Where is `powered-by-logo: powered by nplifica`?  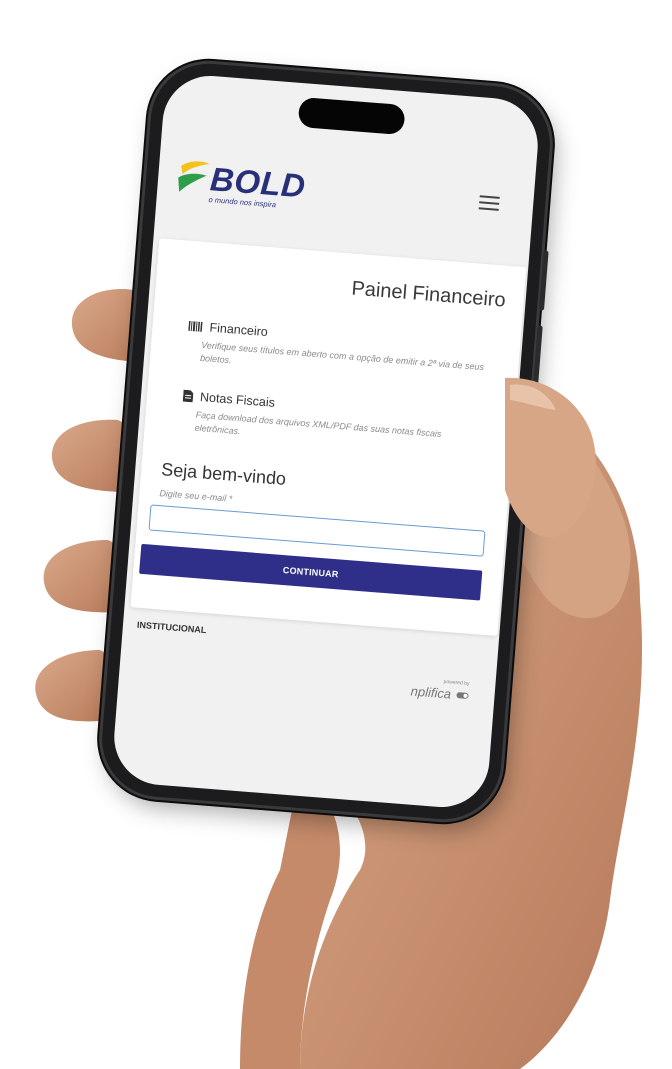 powered-by-logo: powered by nplifica is located at coordinates (439, 690).